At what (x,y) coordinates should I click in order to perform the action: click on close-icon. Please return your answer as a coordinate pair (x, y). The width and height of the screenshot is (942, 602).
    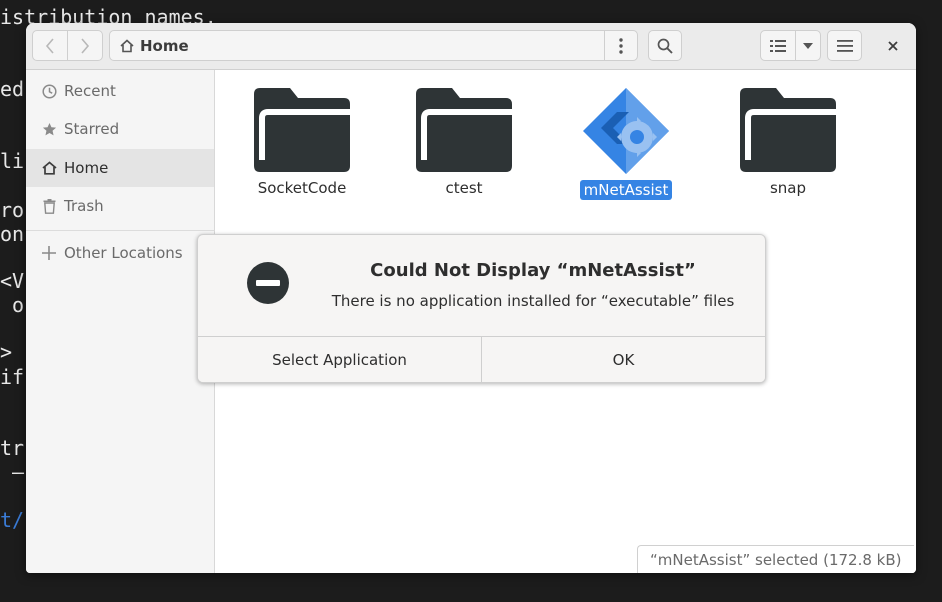
    Looking at the image, I should click on (893, 46).